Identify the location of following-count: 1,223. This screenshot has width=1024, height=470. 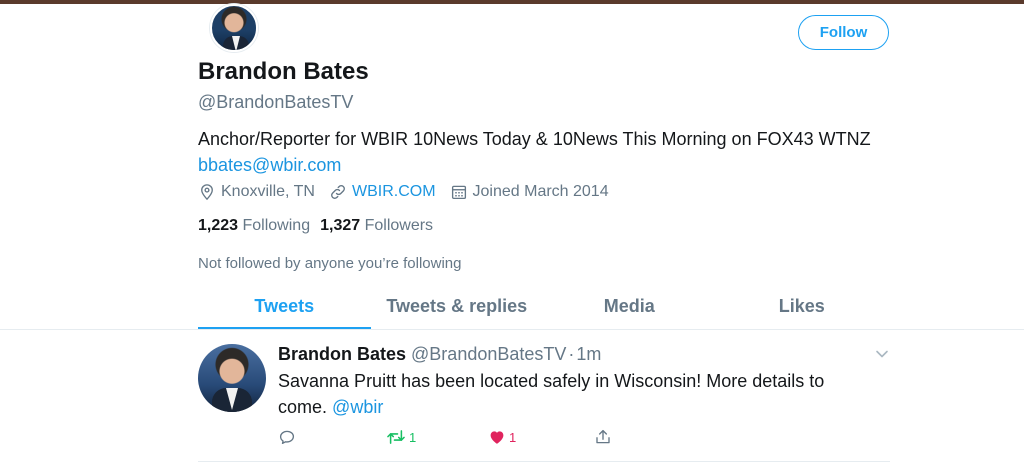
(218, 225).